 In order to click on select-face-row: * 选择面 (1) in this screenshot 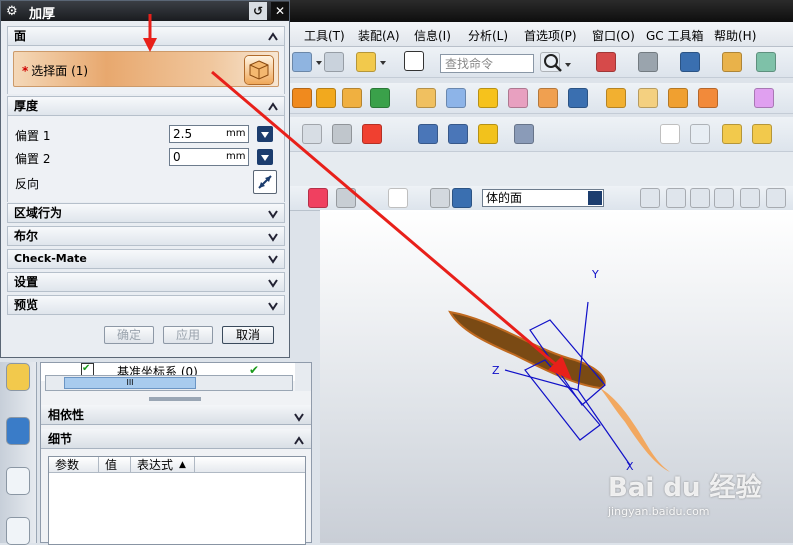, I will do `click(146, 69)`.